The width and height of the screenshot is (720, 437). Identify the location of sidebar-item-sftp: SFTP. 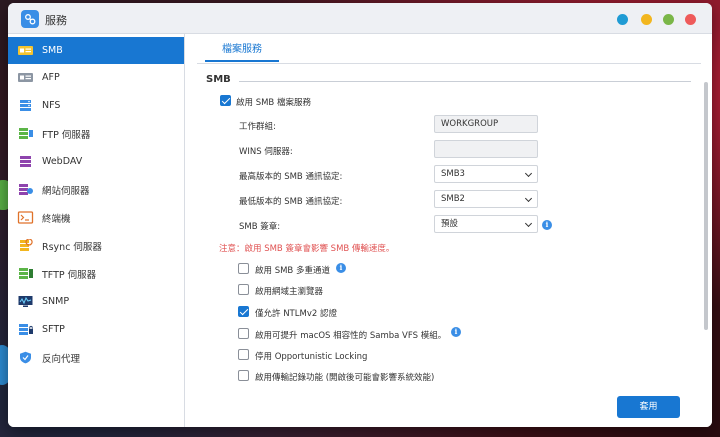
(96, 329).